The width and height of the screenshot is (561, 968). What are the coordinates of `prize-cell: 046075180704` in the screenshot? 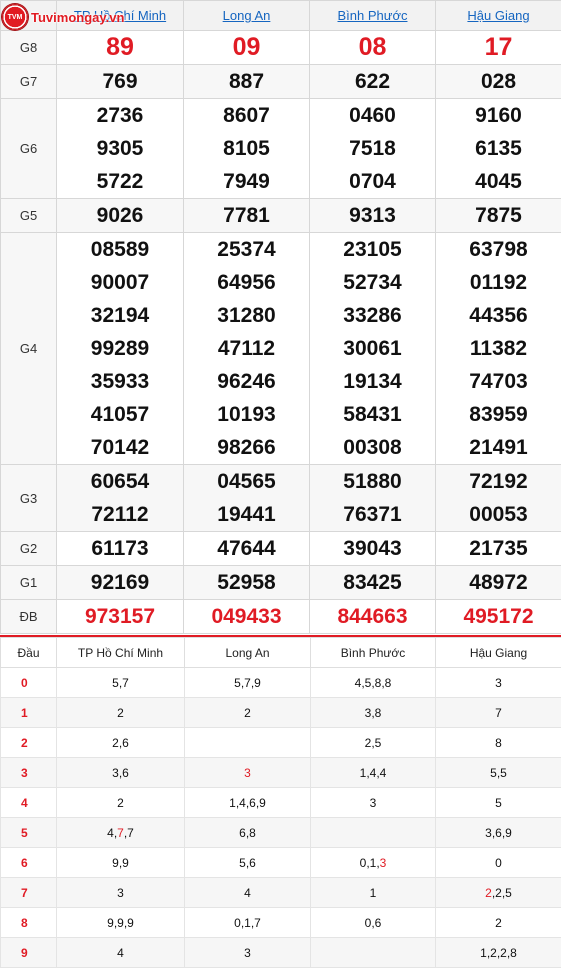 It's located at (373, 149).